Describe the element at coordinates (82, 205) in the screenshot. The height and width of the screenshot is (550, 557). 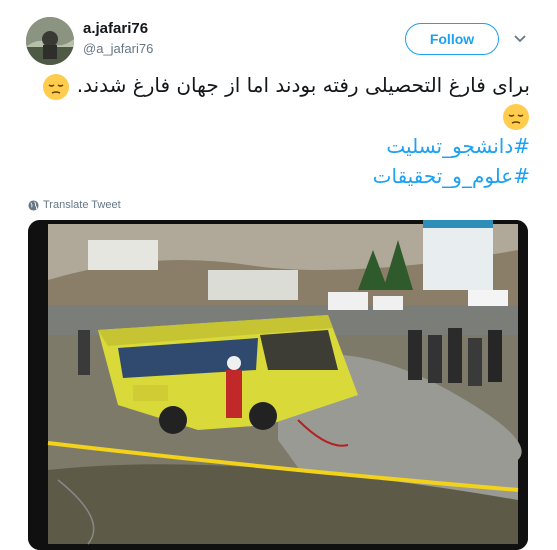
I see `translate-label: Translate Tweet` at that location.